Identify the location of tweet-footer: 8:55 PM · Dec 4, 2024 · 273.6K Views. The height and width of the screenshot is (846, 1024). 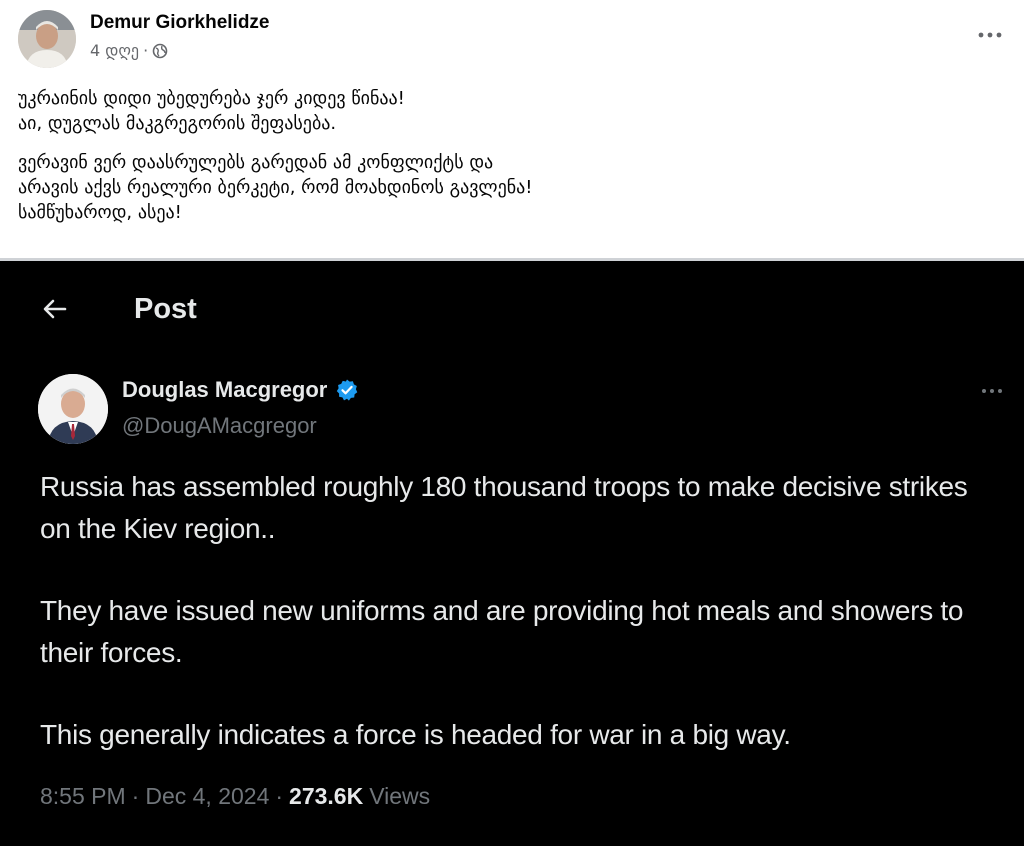
(235, 796).